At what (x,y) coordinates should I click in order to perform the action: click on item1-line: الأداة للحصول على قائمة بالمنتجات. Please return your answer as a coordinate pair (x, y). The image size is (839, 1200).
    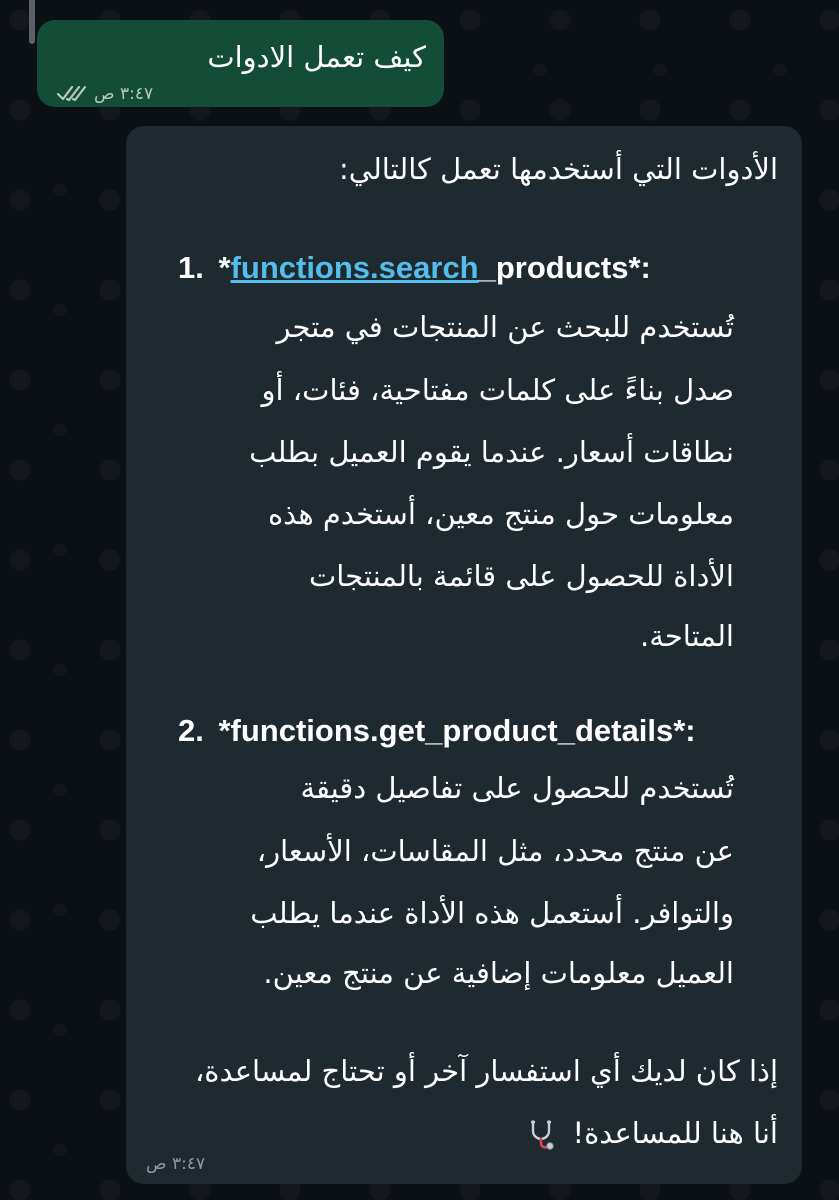
    Looking at the image, I should click on (521, 576).